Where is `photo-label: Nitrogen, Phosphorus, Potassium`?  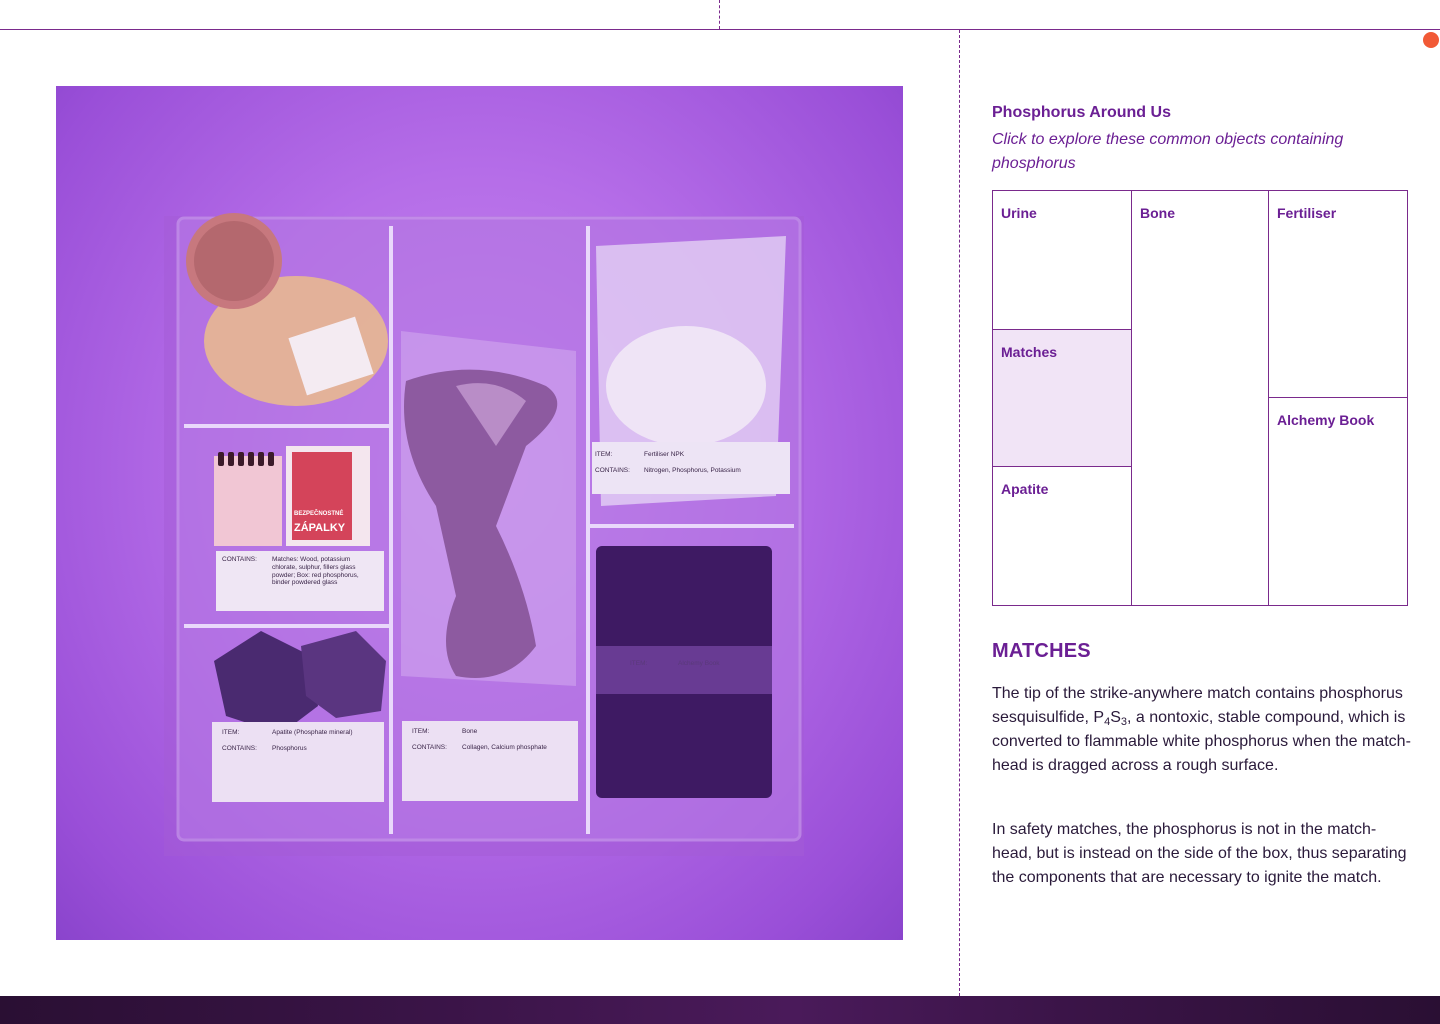
photo-label: Nitrogen, Phosphorus, Potassium is located at coordinates (692, 470).